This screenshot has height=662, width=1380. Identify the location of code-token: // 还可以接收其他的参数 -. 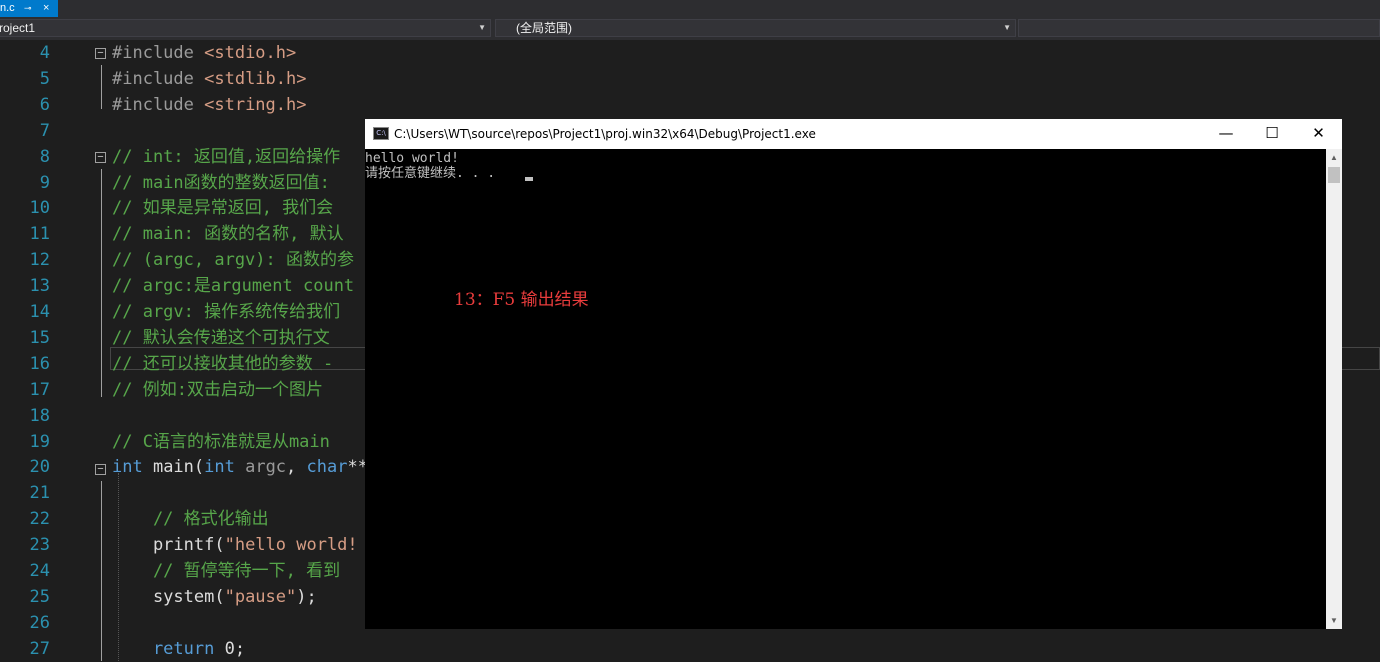
(223, 363).